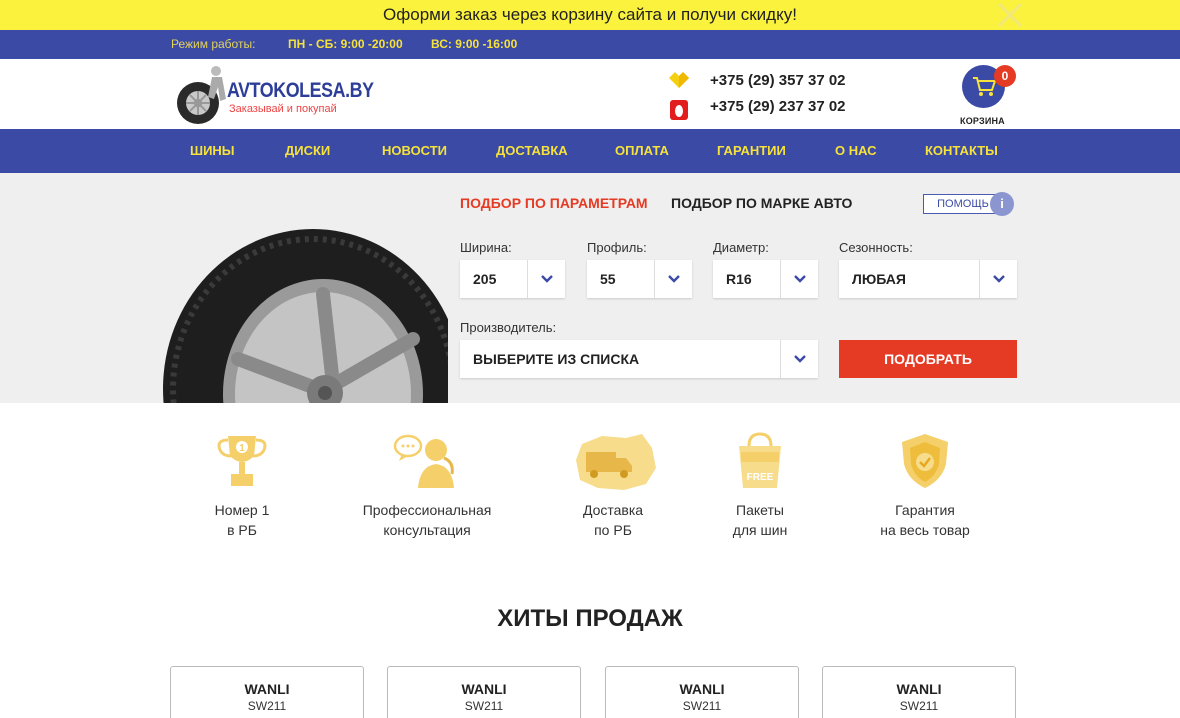 The image size is (1180, 718). What do you see at coordinates (876, 247) in the screenshot?
I see `season-label: Сезонность:` at bounding box center [876, 247].